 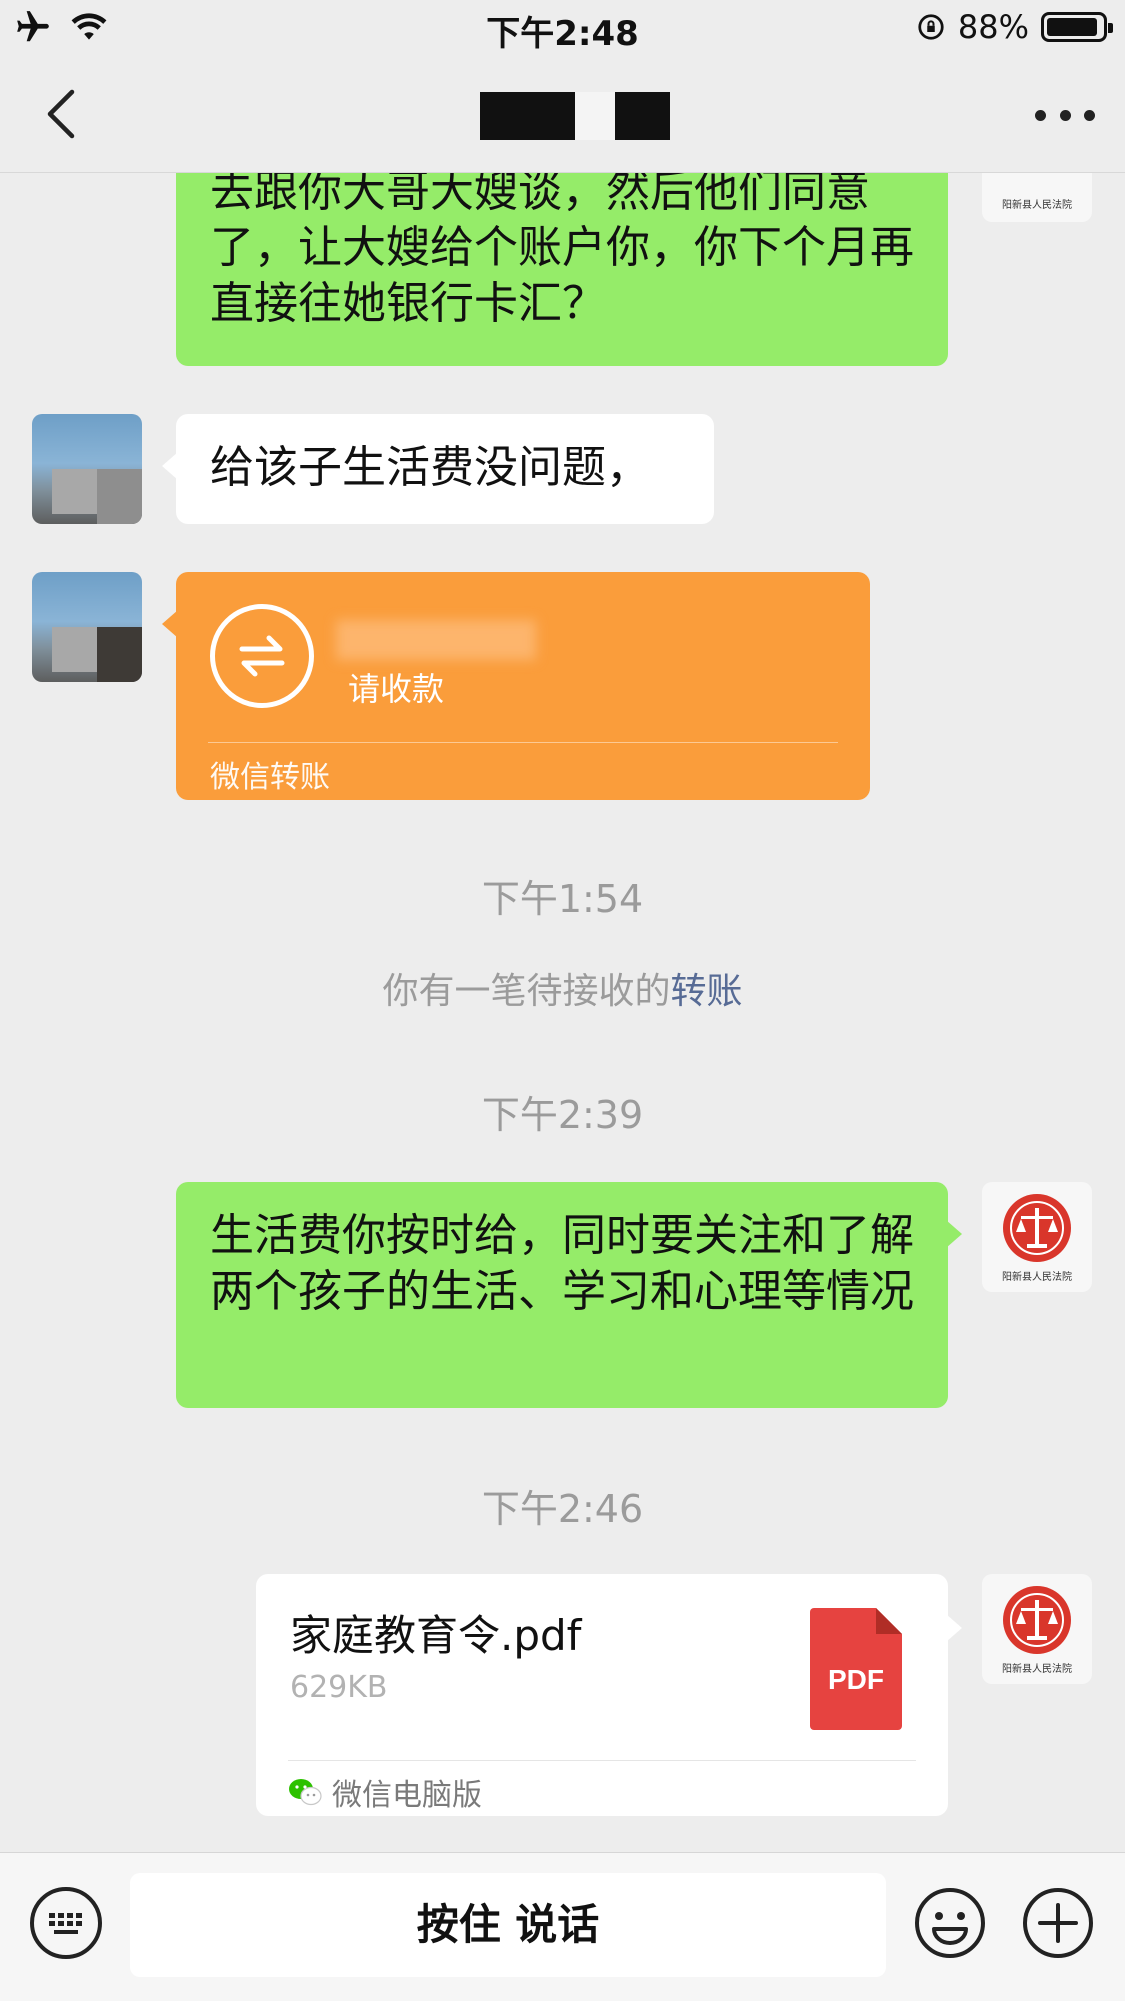 I want to click on file-size: 629KB, so click(x=339, y=1687).